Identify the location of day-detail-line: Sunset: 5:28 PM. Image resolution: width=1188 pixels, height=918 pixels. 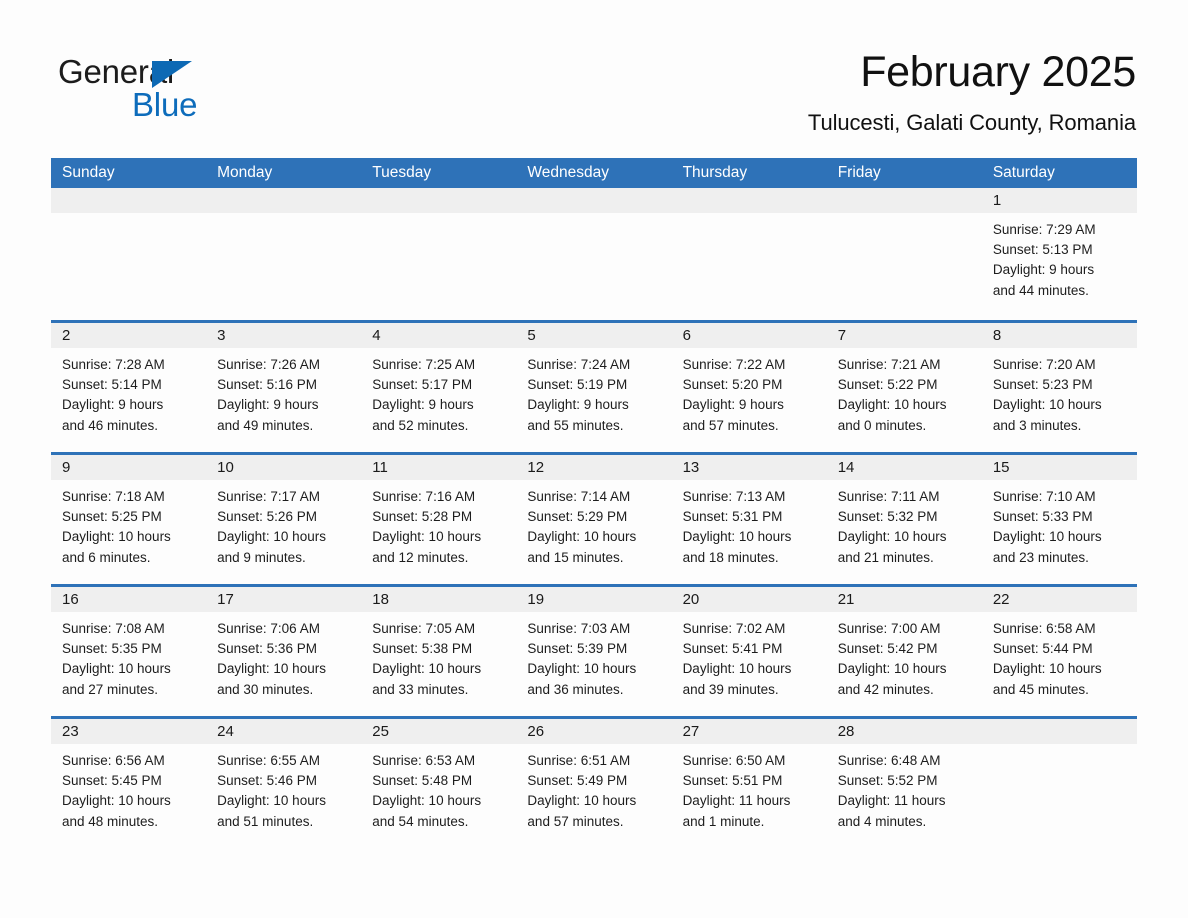
(422, 517).